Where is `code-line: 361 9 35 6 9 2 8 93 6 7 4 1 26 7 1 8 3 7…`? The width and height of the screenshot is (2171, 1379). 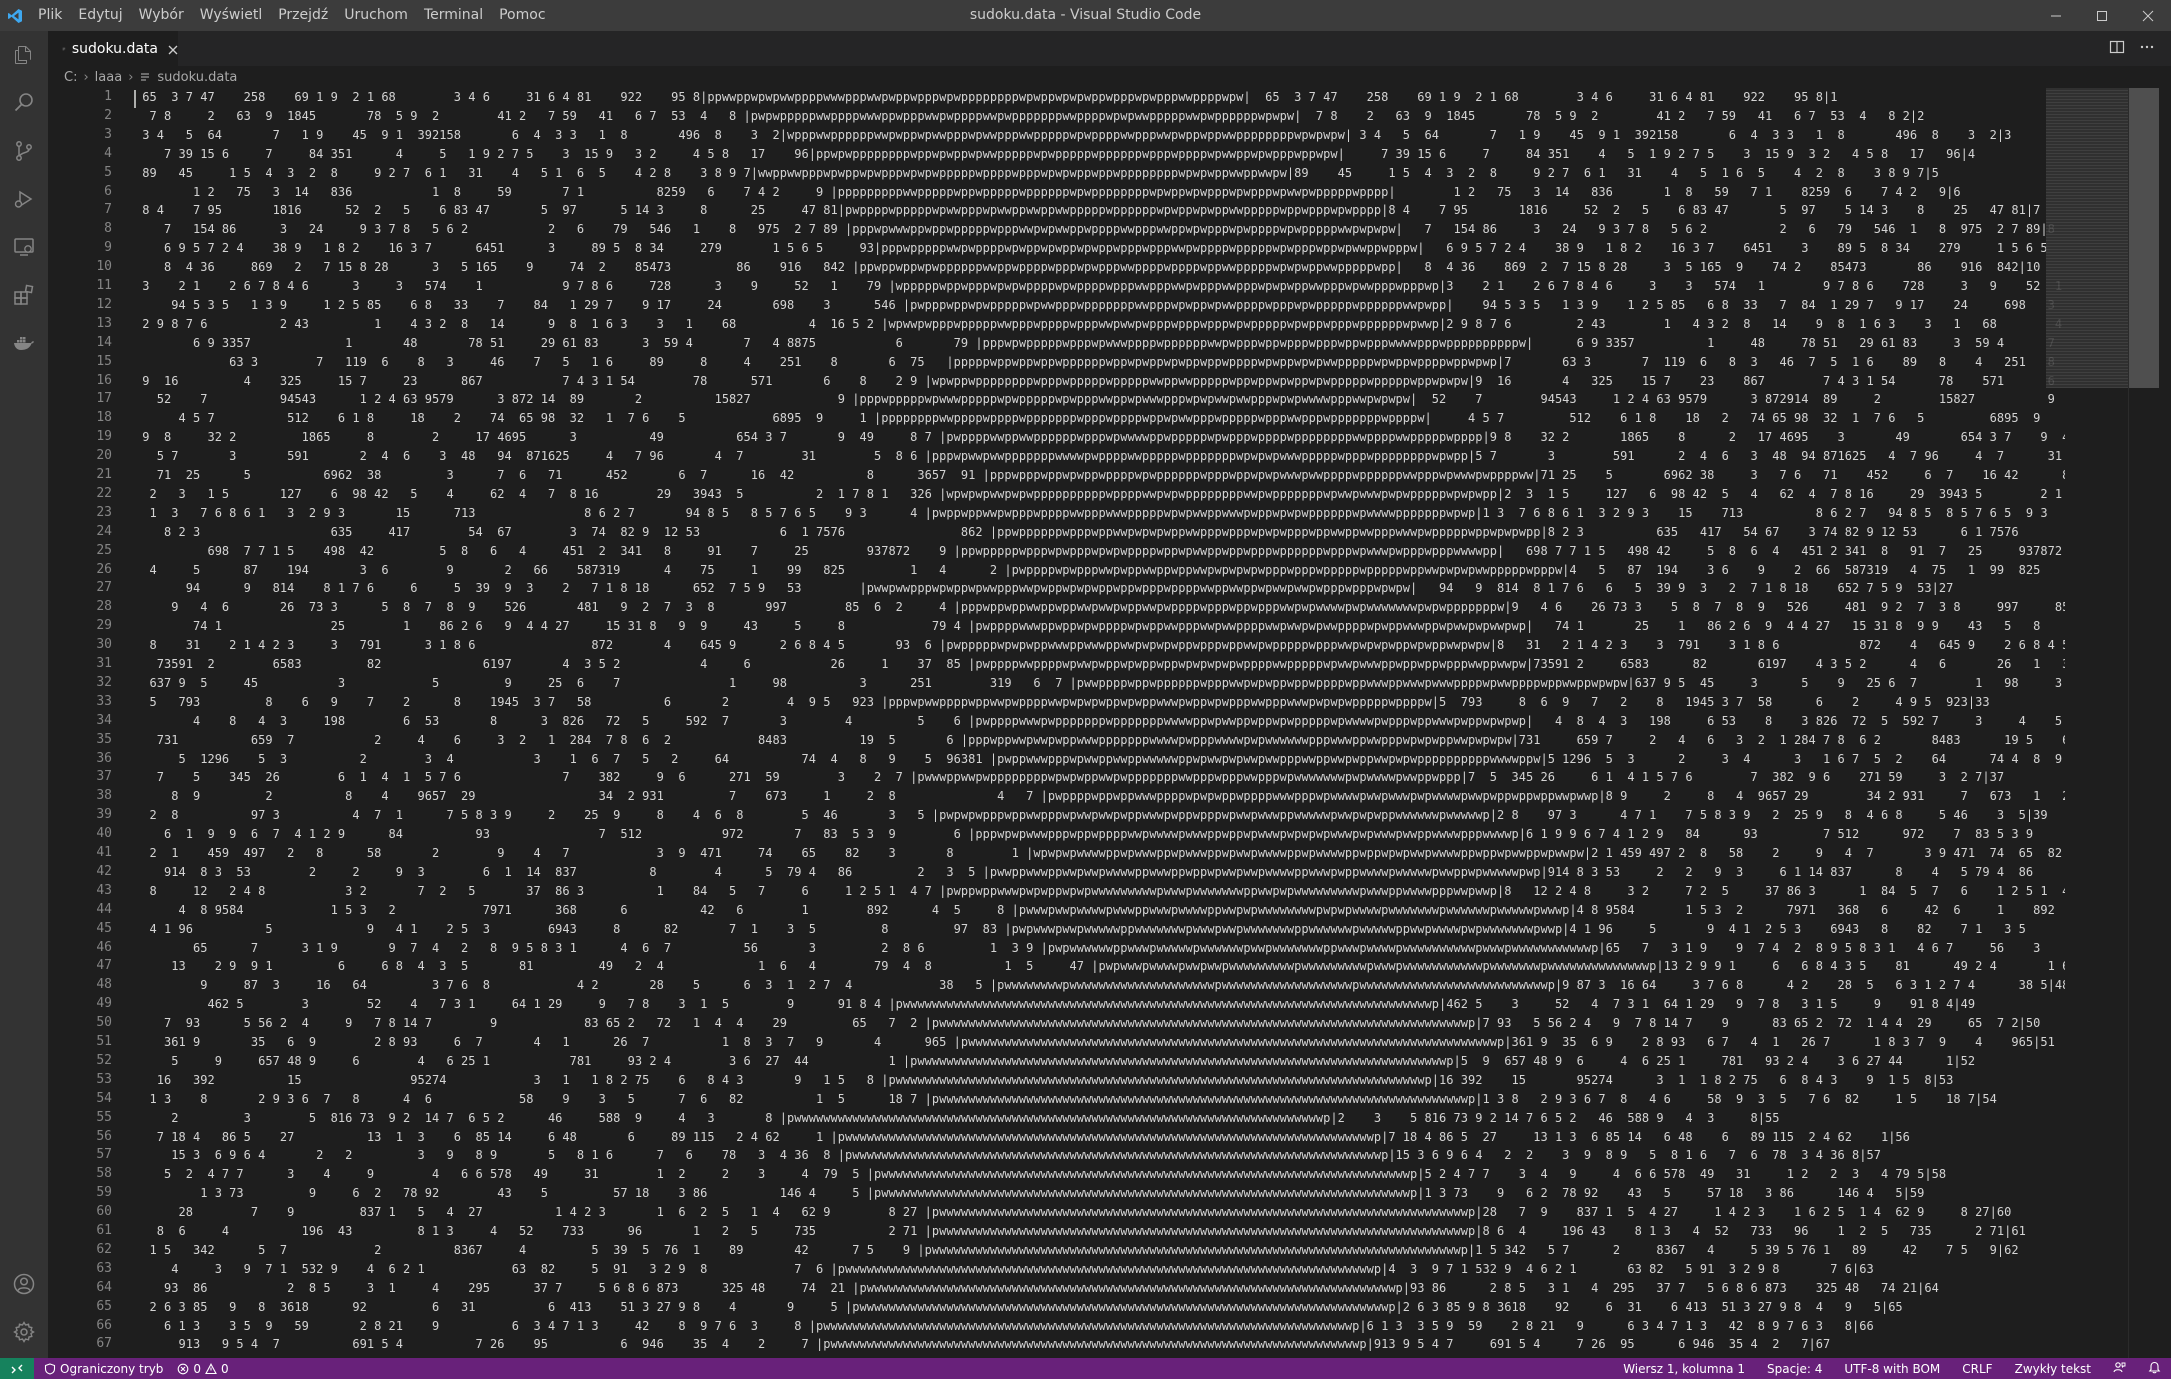
code-line: 361 9 35 6 9 2 8 93 6 7 4 1 26 7 1 8 3 7… is located at coordinates (1095, 1042).